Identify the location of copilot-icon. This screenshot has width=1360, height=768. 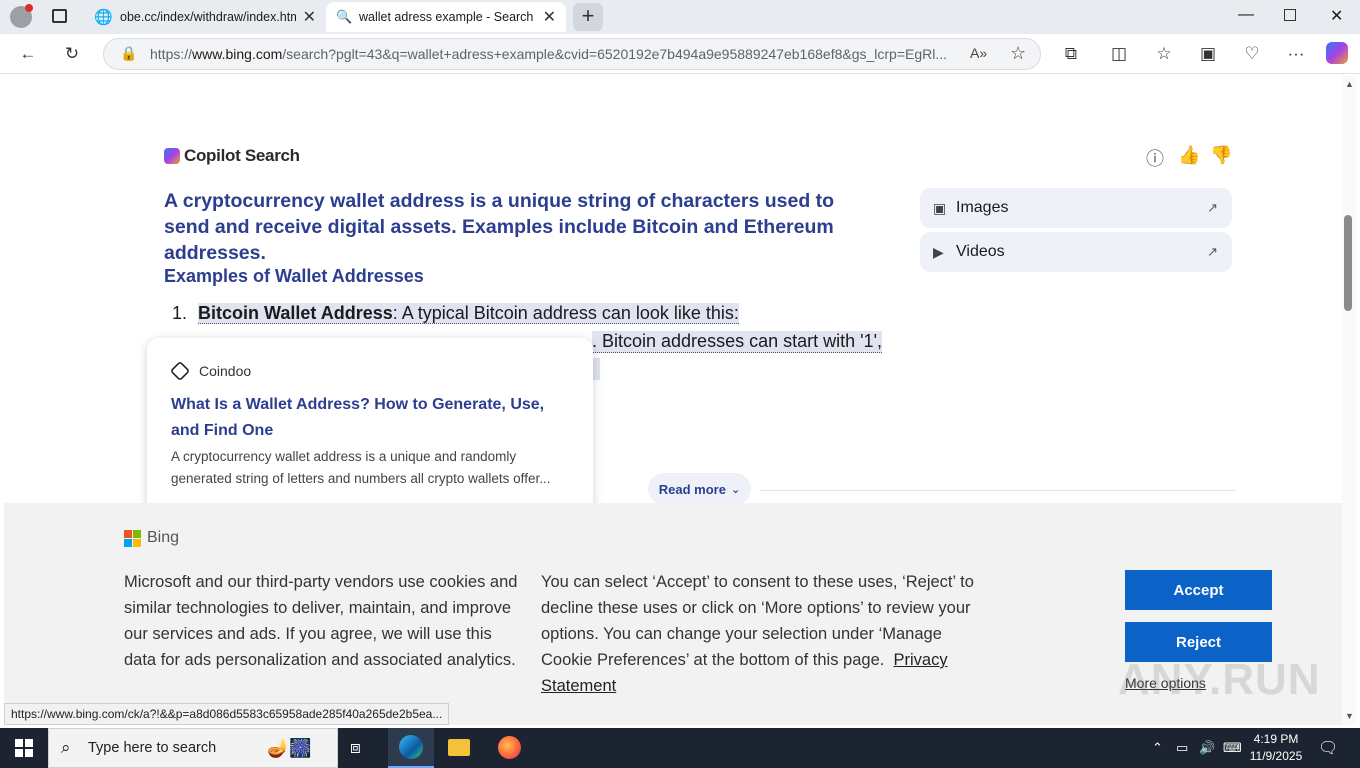
(1337, 53).